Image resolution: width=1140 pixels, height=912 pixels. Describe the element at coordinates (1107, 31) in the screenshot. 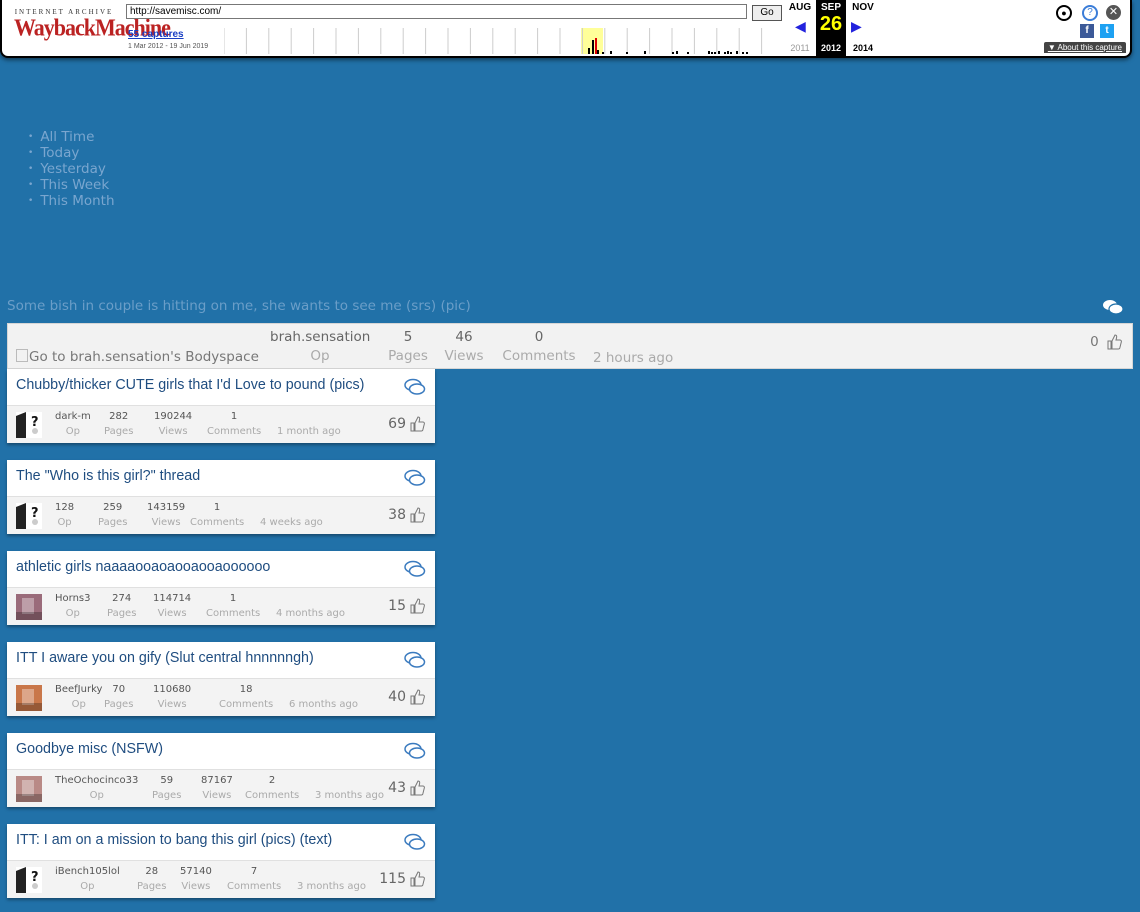

I see `twitter-icon: t` at that location.